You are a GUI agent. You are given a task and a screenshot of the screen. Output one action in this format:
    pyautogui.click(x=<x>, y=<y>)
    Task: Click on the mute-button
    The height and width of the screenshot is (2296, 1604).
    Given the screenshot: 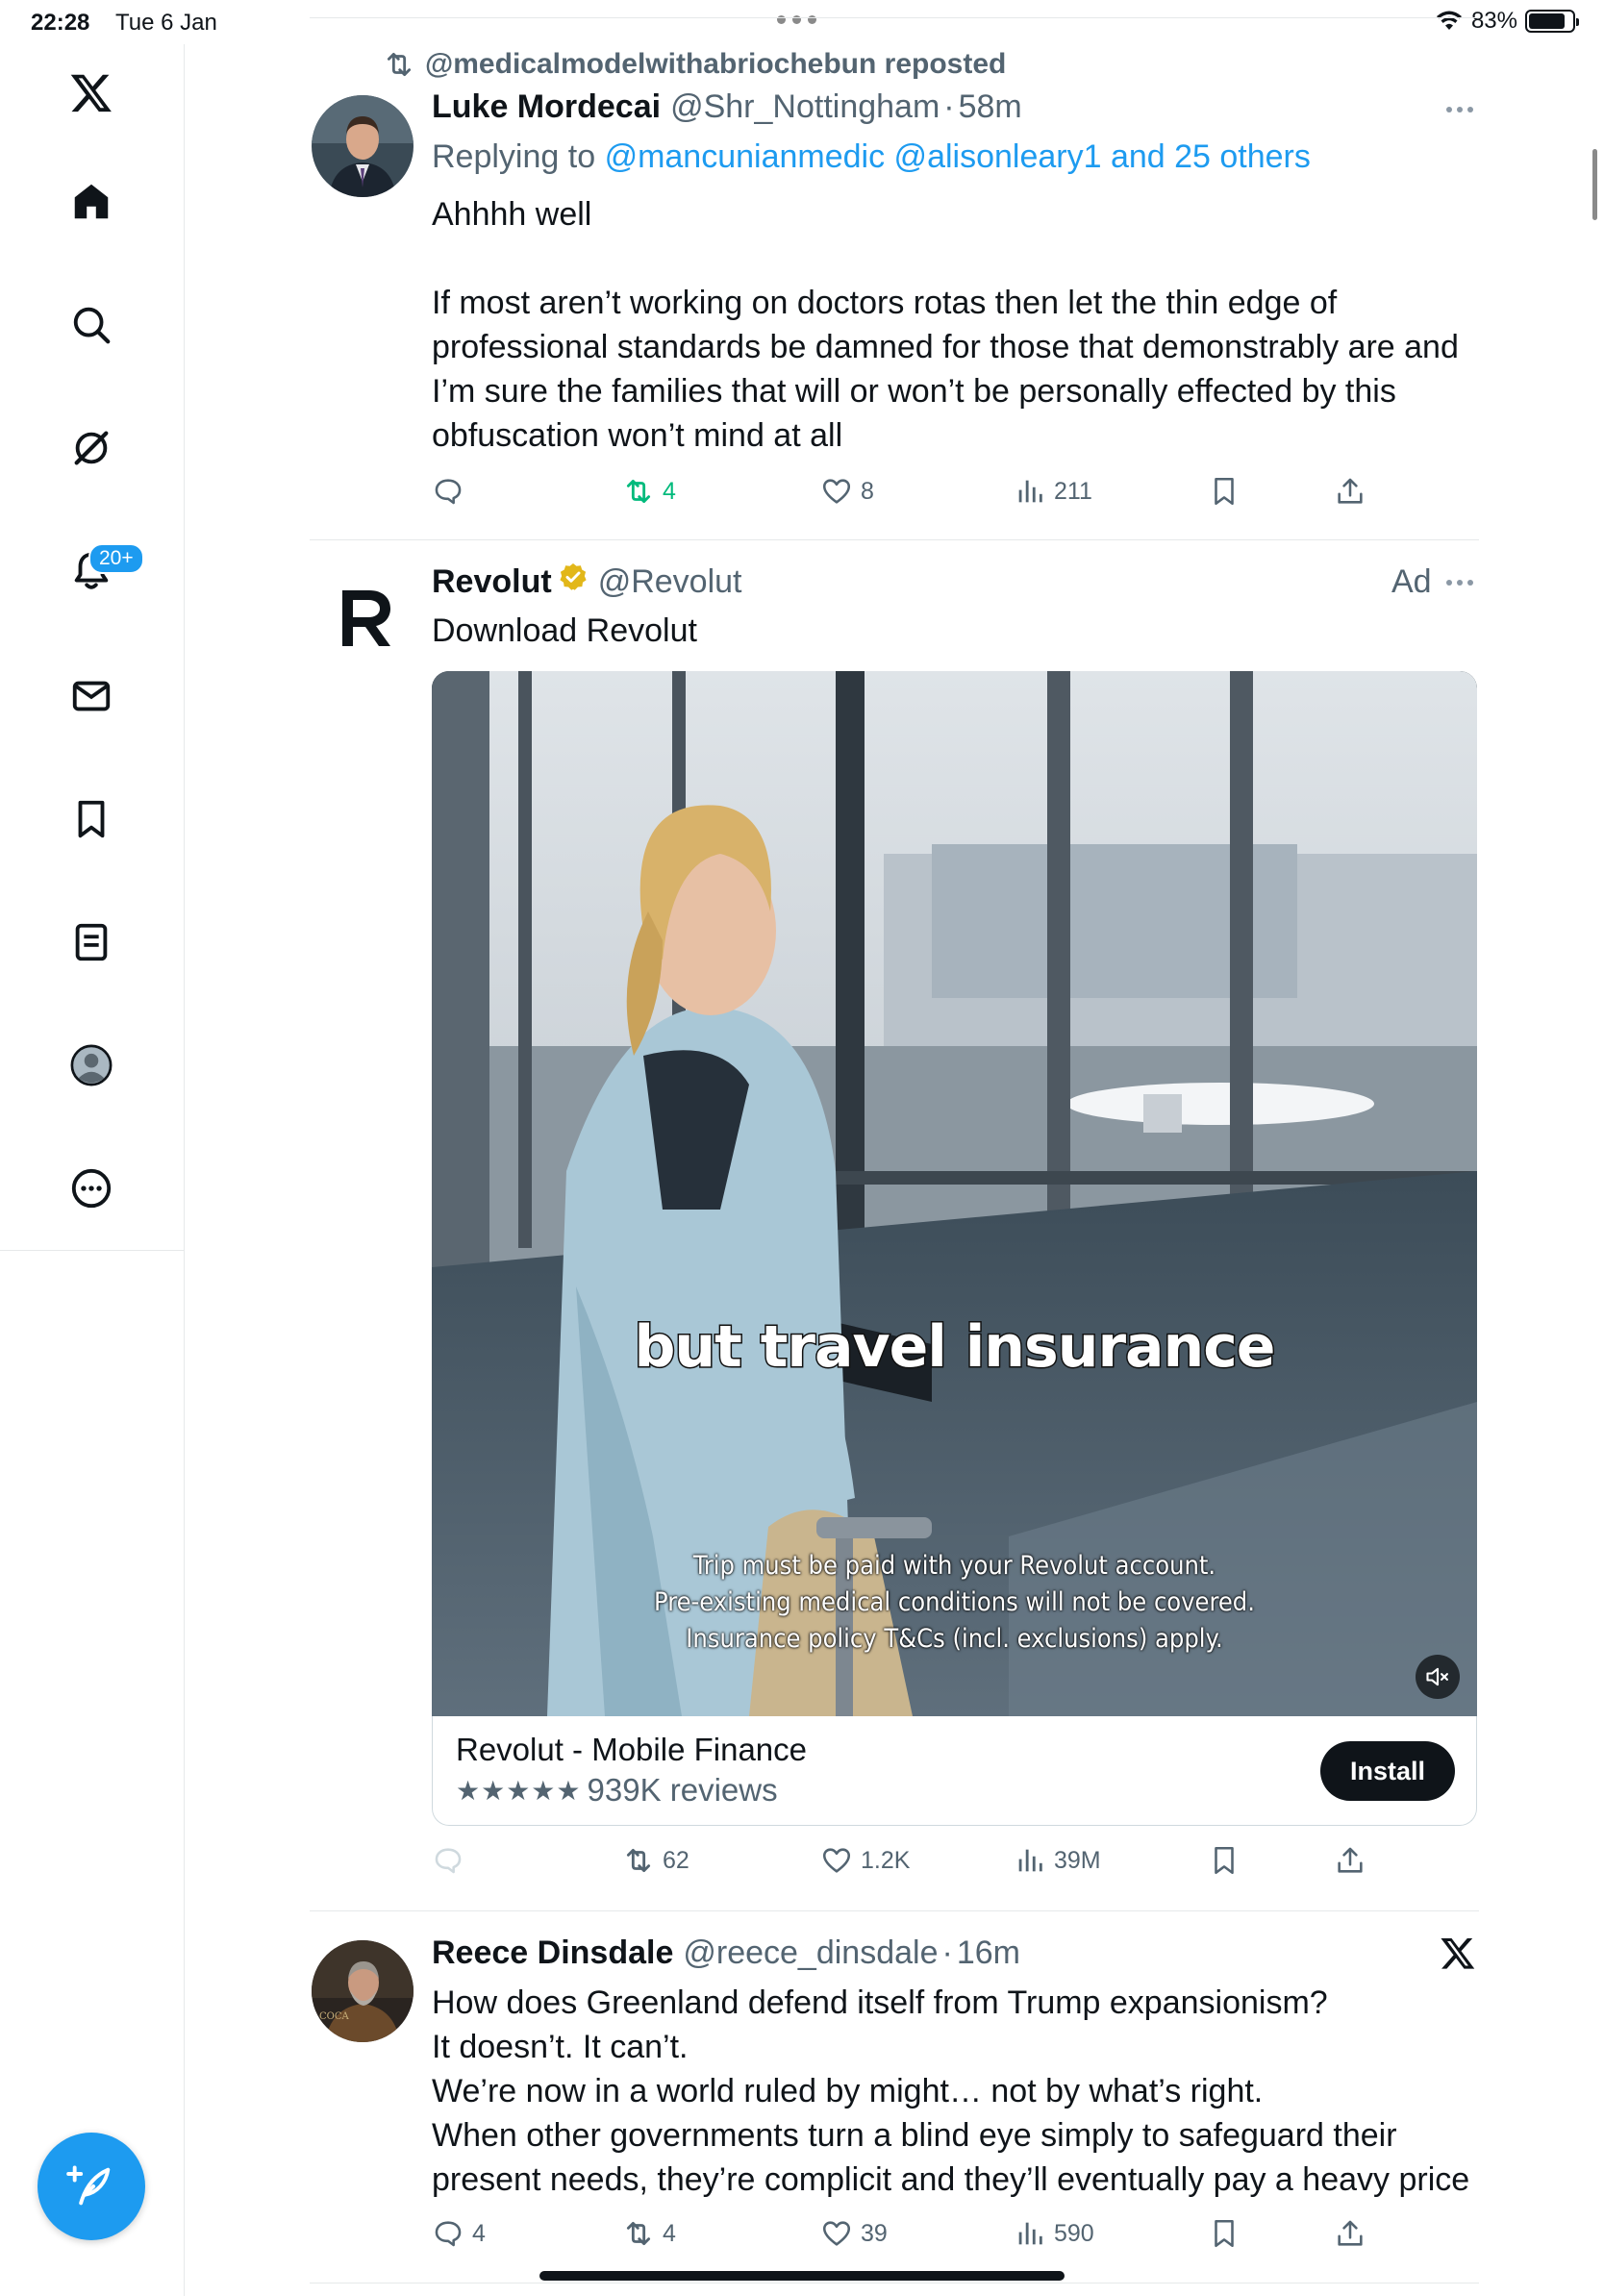 What is the action you would take?
    pyautogui.click(x=1438, y=1677)
    